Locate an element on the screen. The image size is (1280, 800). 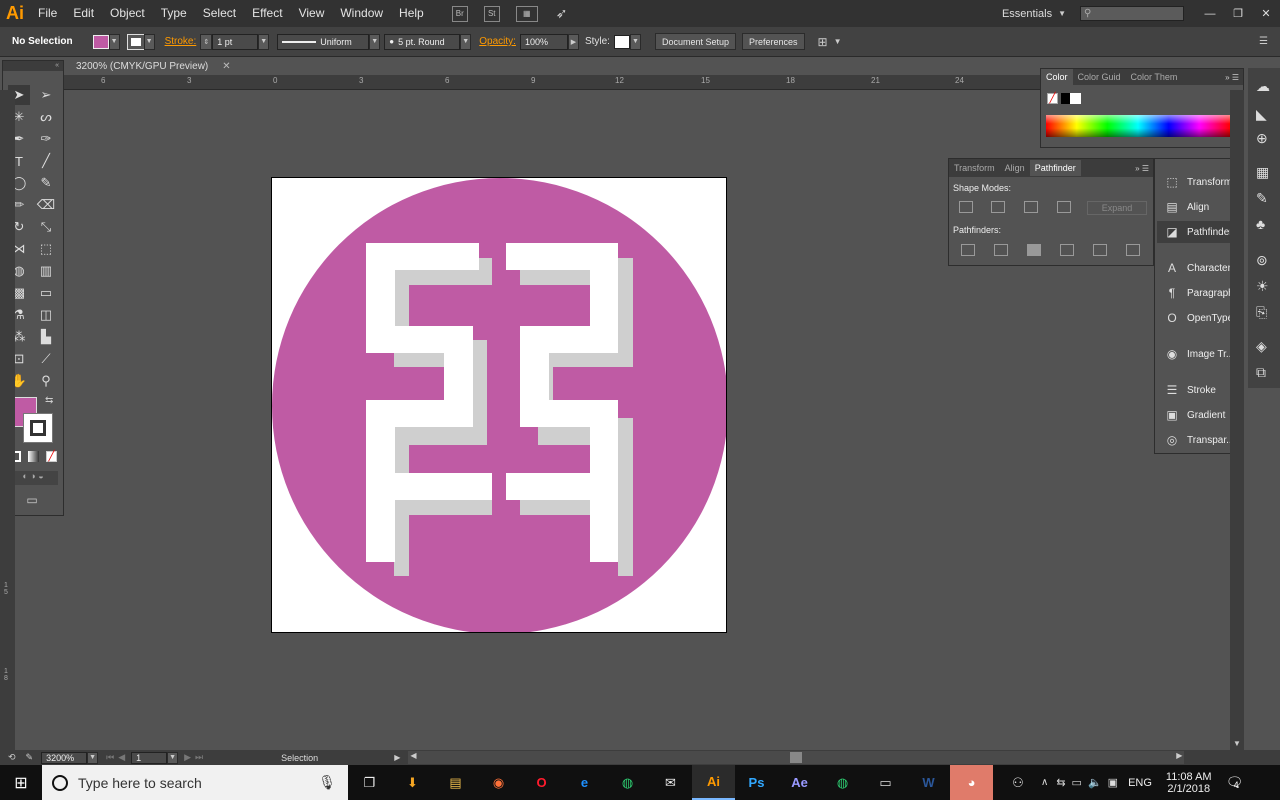
stroke-swatch-dropdown: ▼ is located at coordinates (149, 41).